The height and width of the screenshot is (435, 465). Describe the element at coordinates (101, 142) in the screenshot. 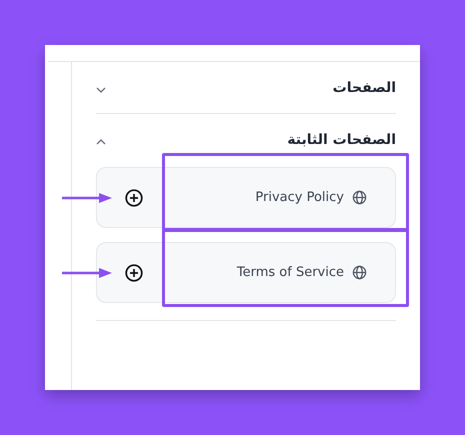

I see `chevron-up-icon` at that location.